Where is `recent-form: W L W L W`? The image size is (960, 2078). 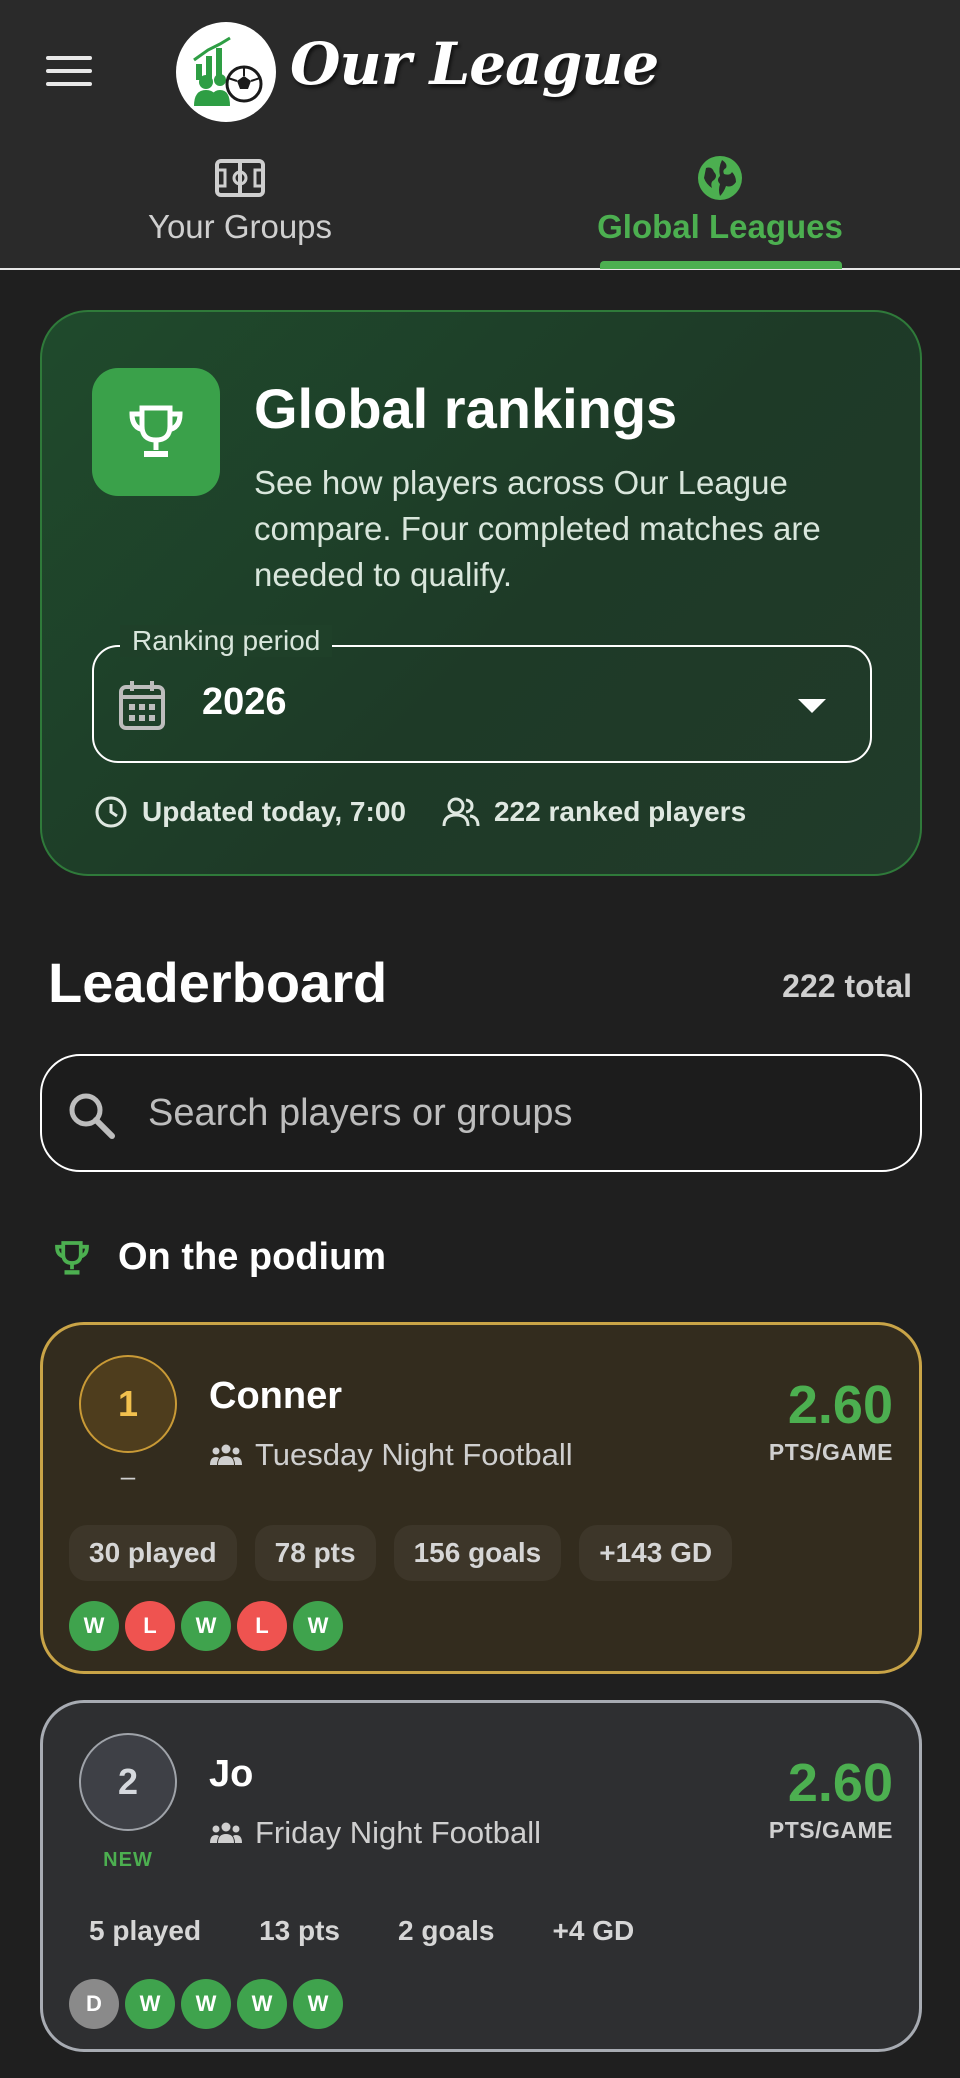
recent-form: W L W L W is located at coordinates (209, 1626).